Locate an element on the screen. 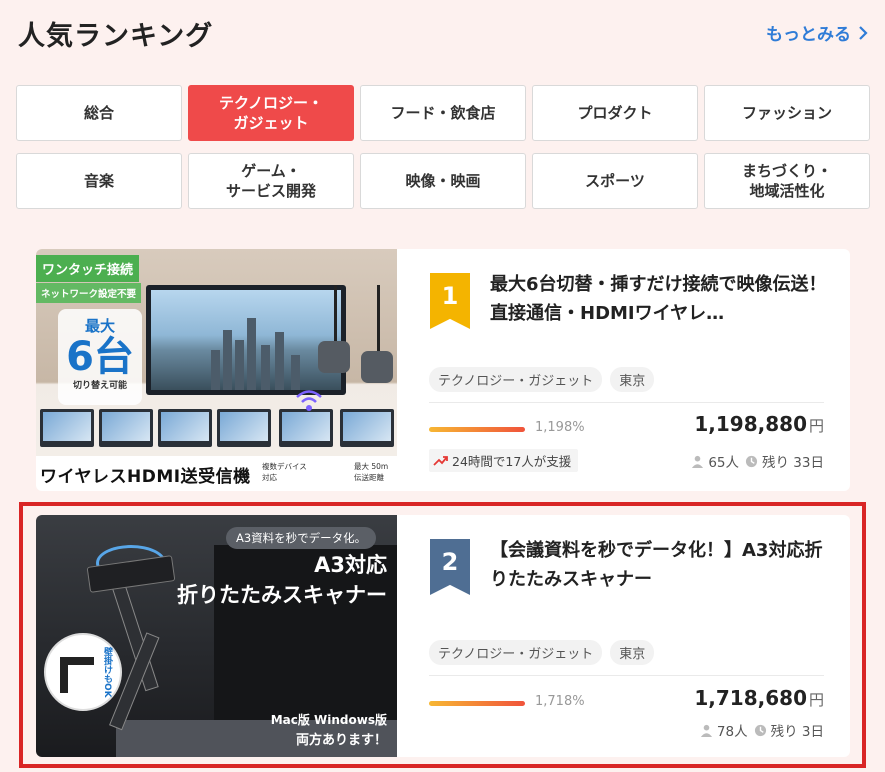 Image resolution: width=885 pixels, height=772 pixels. page-title: 人気ランキング is located at coordinates (116, 36).